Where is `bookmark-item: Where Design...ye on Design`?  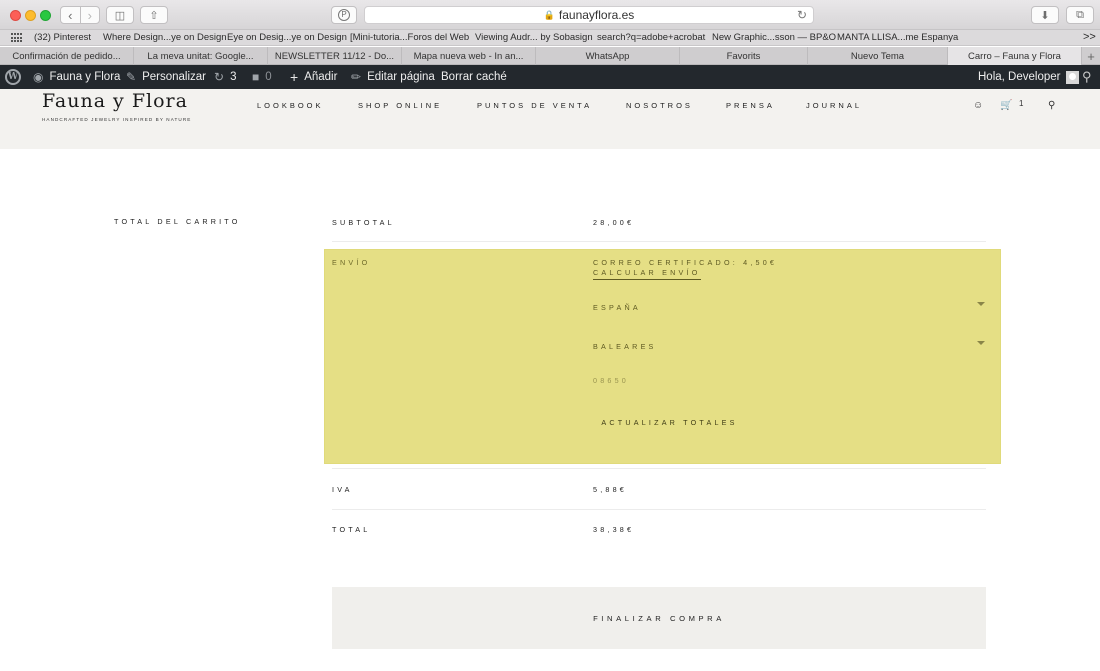
bookmark-item: Where Design...ye on Design is located at coordinates (165, 37).